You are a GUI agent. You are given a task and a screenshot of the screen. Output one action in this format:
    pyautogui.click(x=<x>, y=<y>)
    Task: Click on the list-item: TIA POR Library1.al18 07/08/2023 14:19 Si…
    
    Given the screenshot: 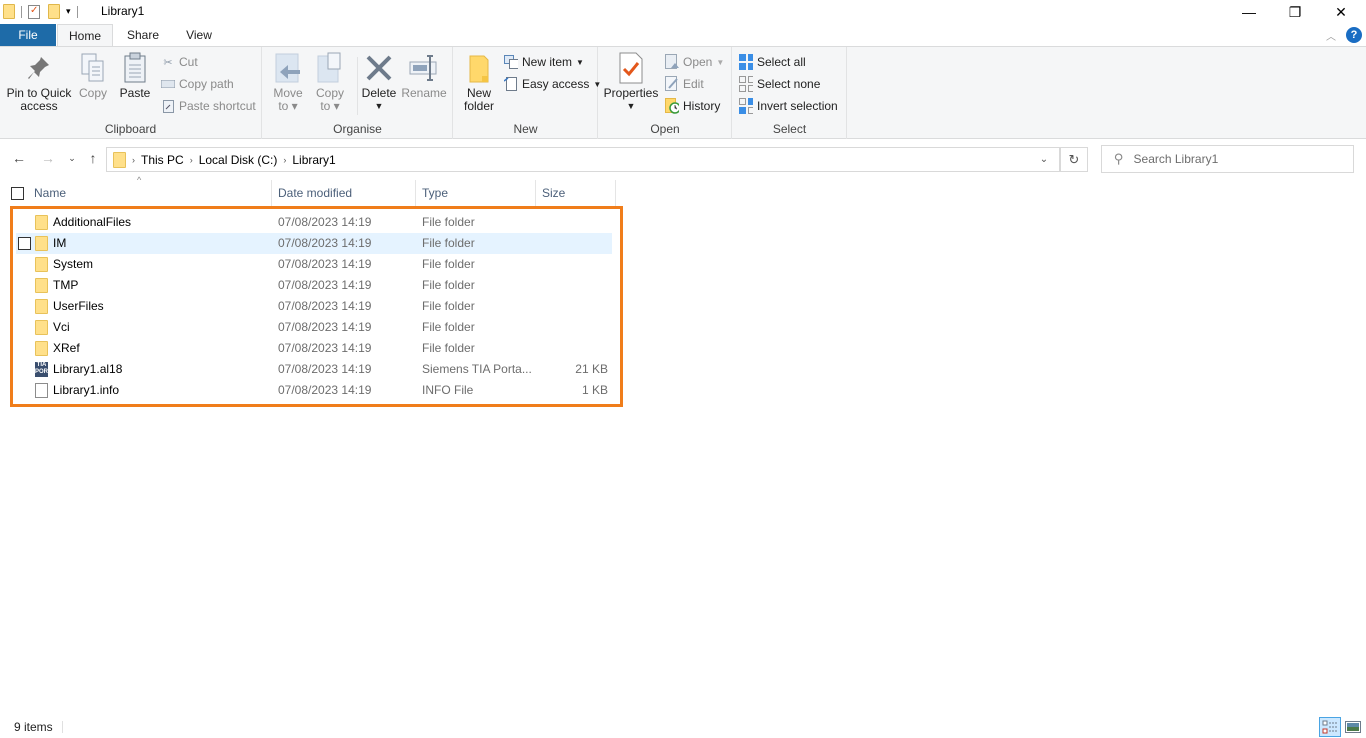 What is the action you would take?
    pyautogui.click(x=314, y=369)
    